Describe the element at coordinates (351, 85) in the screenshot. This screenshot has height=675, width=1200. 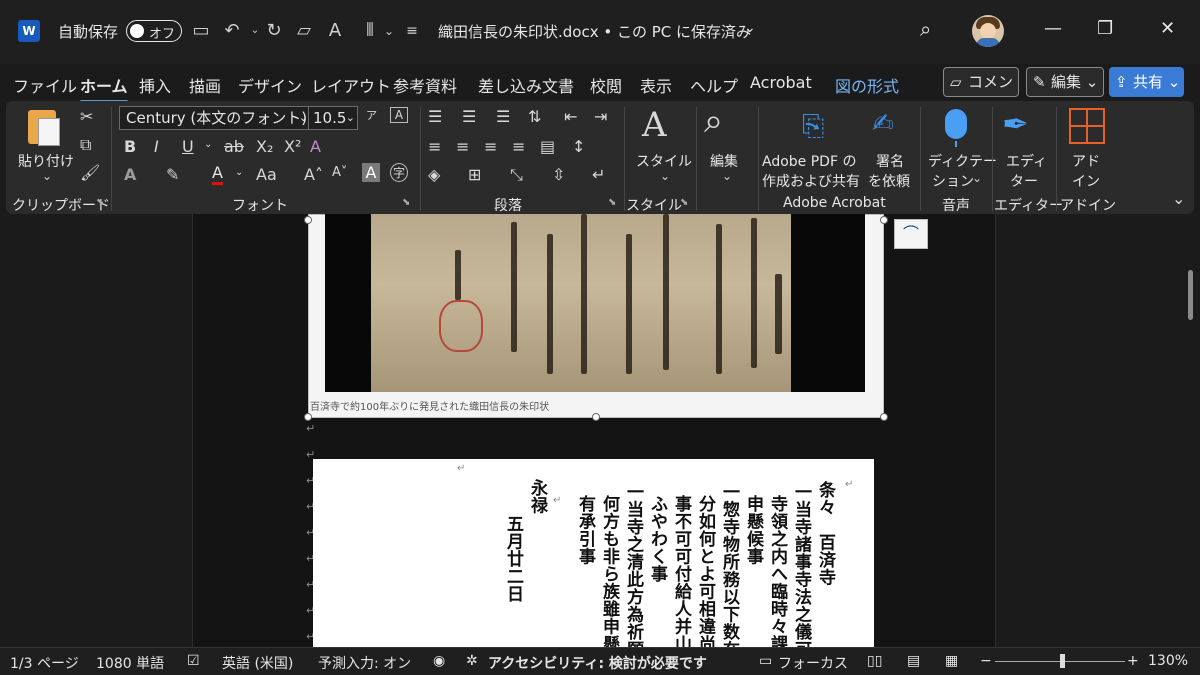
I see `tab-layout: レイアウト` at that location.